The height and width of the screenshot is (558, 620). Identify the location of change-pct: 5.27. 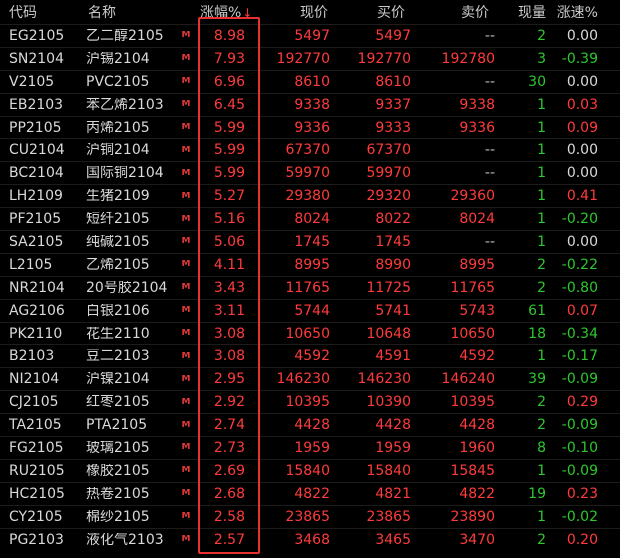
(229, 196).